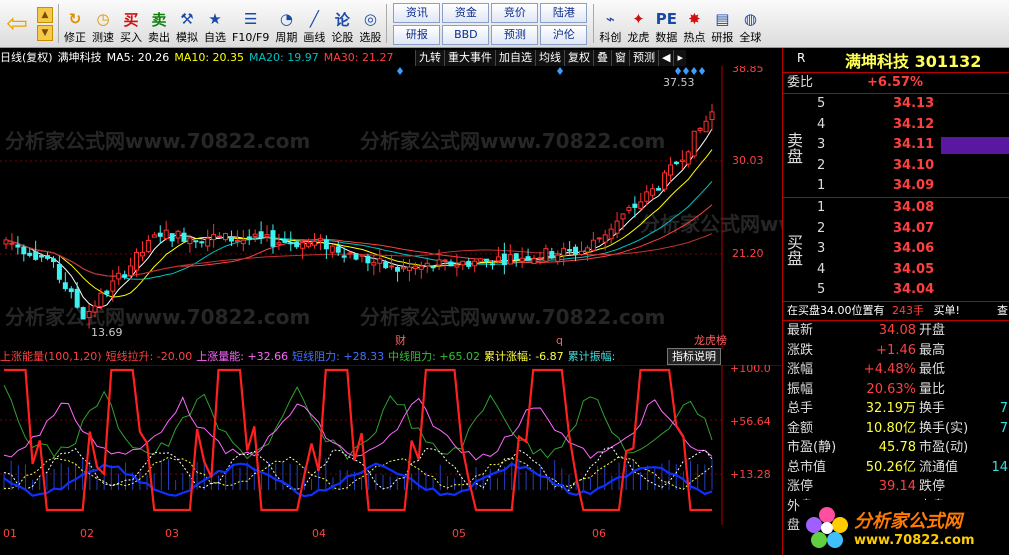 Image resolution: width=1009 pixels, height=555 pixels. I want to click on grid-research-button: 研报, so click(417, 35).